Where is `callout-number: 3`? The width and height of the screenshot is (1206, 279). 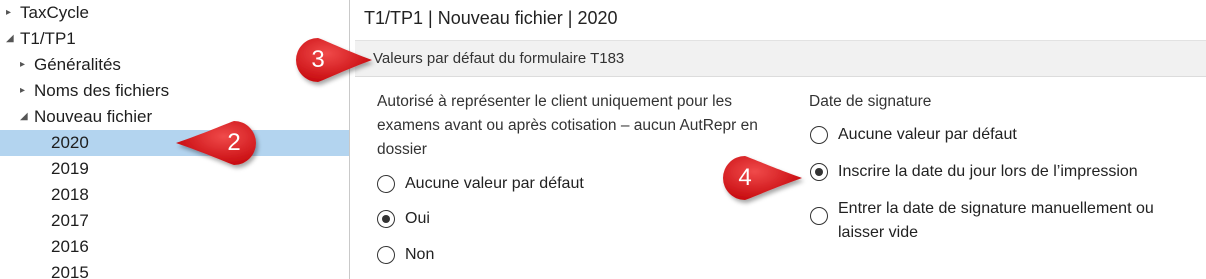
callout-number: 3 is located at coordinates (318, 59).